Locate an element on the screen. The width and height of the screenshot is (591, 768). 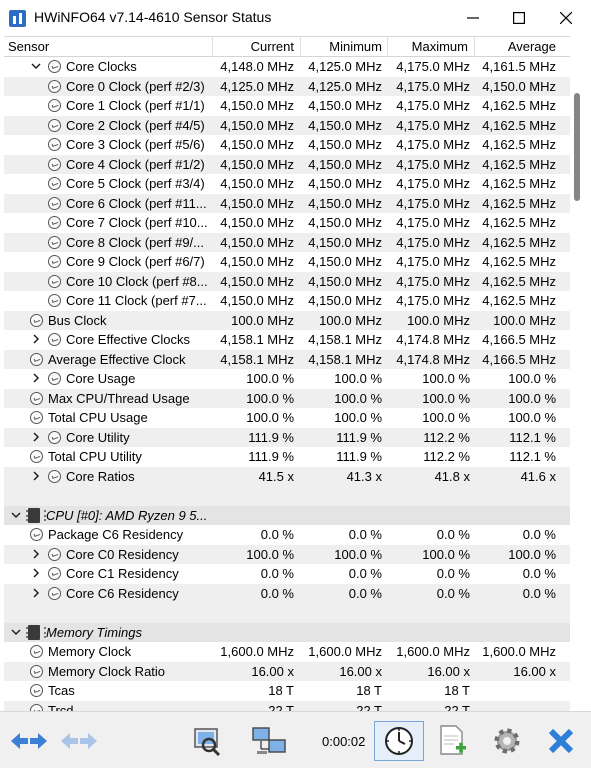
column-header-minimum: Minimum is located at coordinates (343, 48).